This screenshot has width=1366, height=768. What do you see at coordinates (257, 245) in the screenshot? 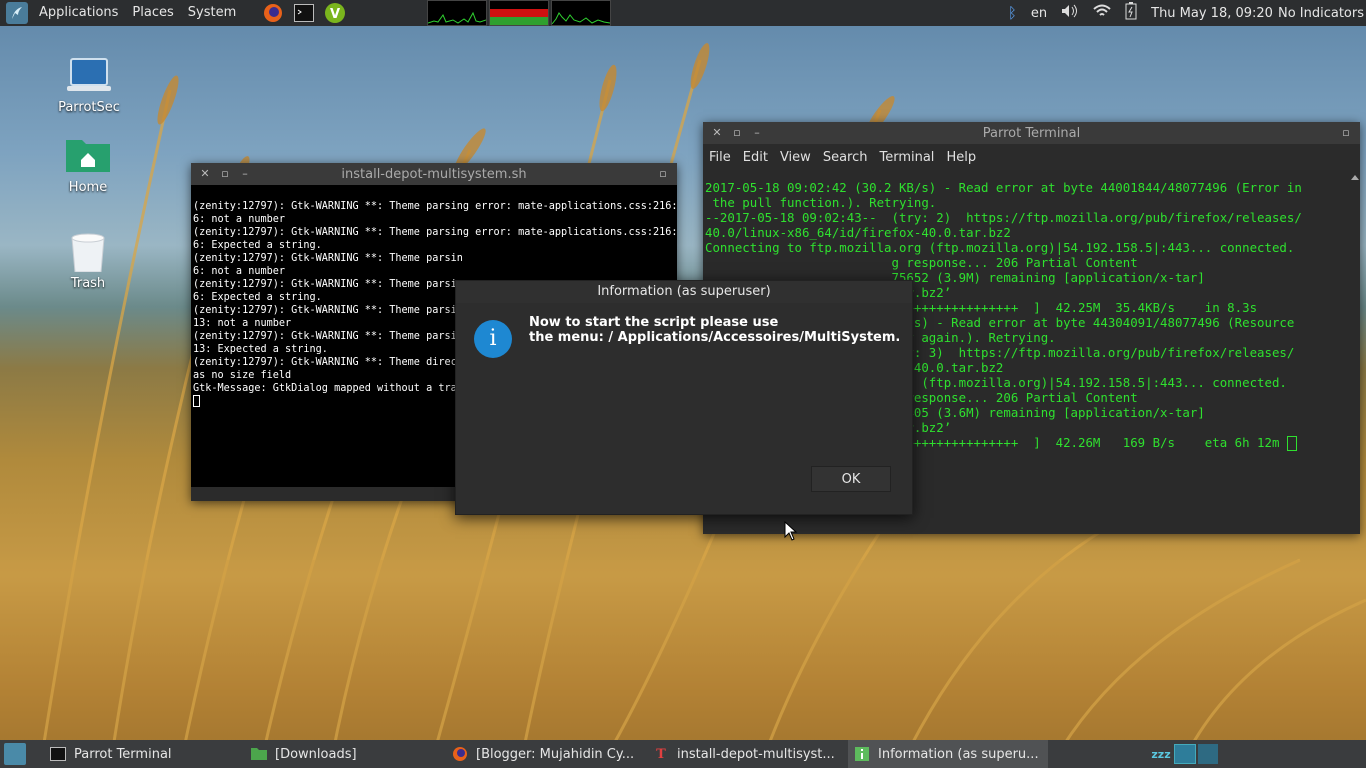
I see `output-line: 6: Expected a string.` at bounding box center [257, 245].